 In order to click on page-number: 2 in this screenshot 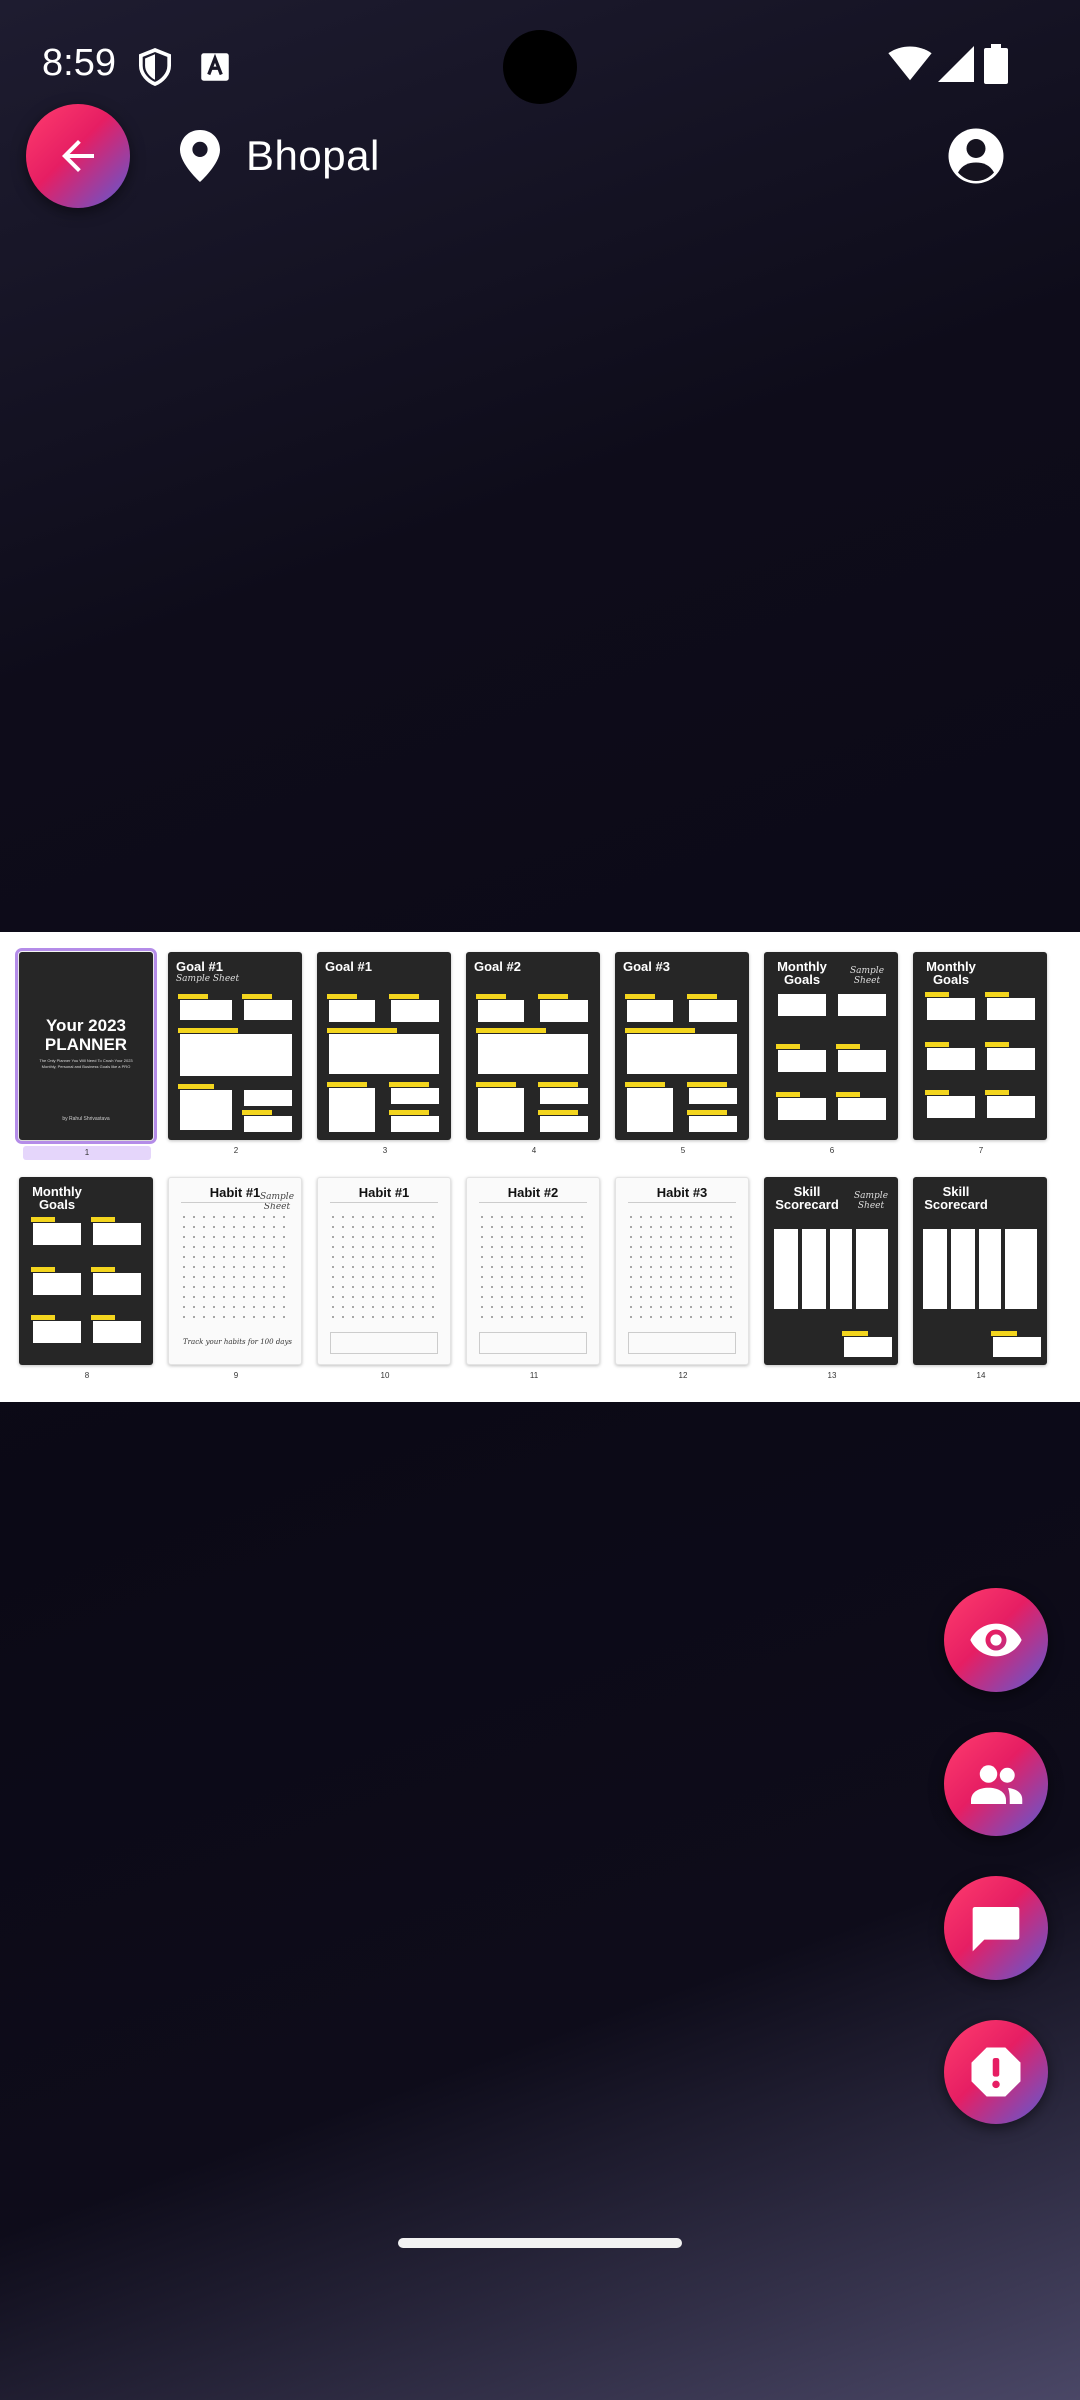, I will do `click(236, 1150)`.